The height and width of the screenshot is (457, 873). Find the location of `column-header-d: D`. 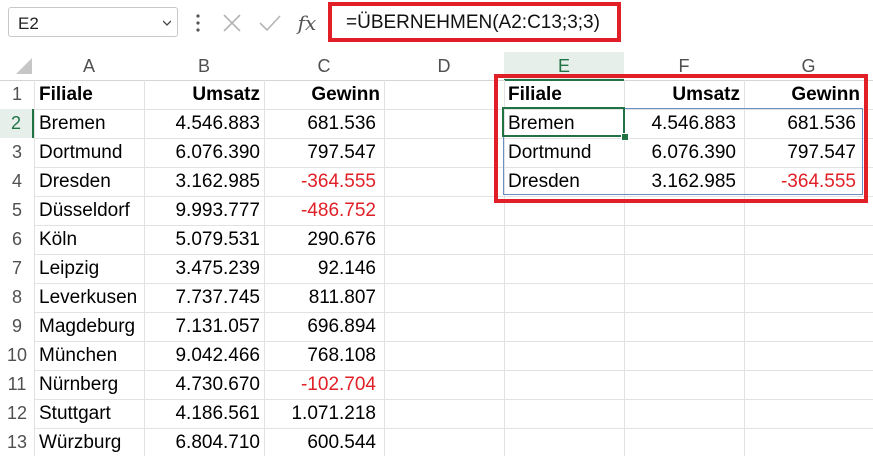

column-header-d: D is located at coordinates (444, 66).